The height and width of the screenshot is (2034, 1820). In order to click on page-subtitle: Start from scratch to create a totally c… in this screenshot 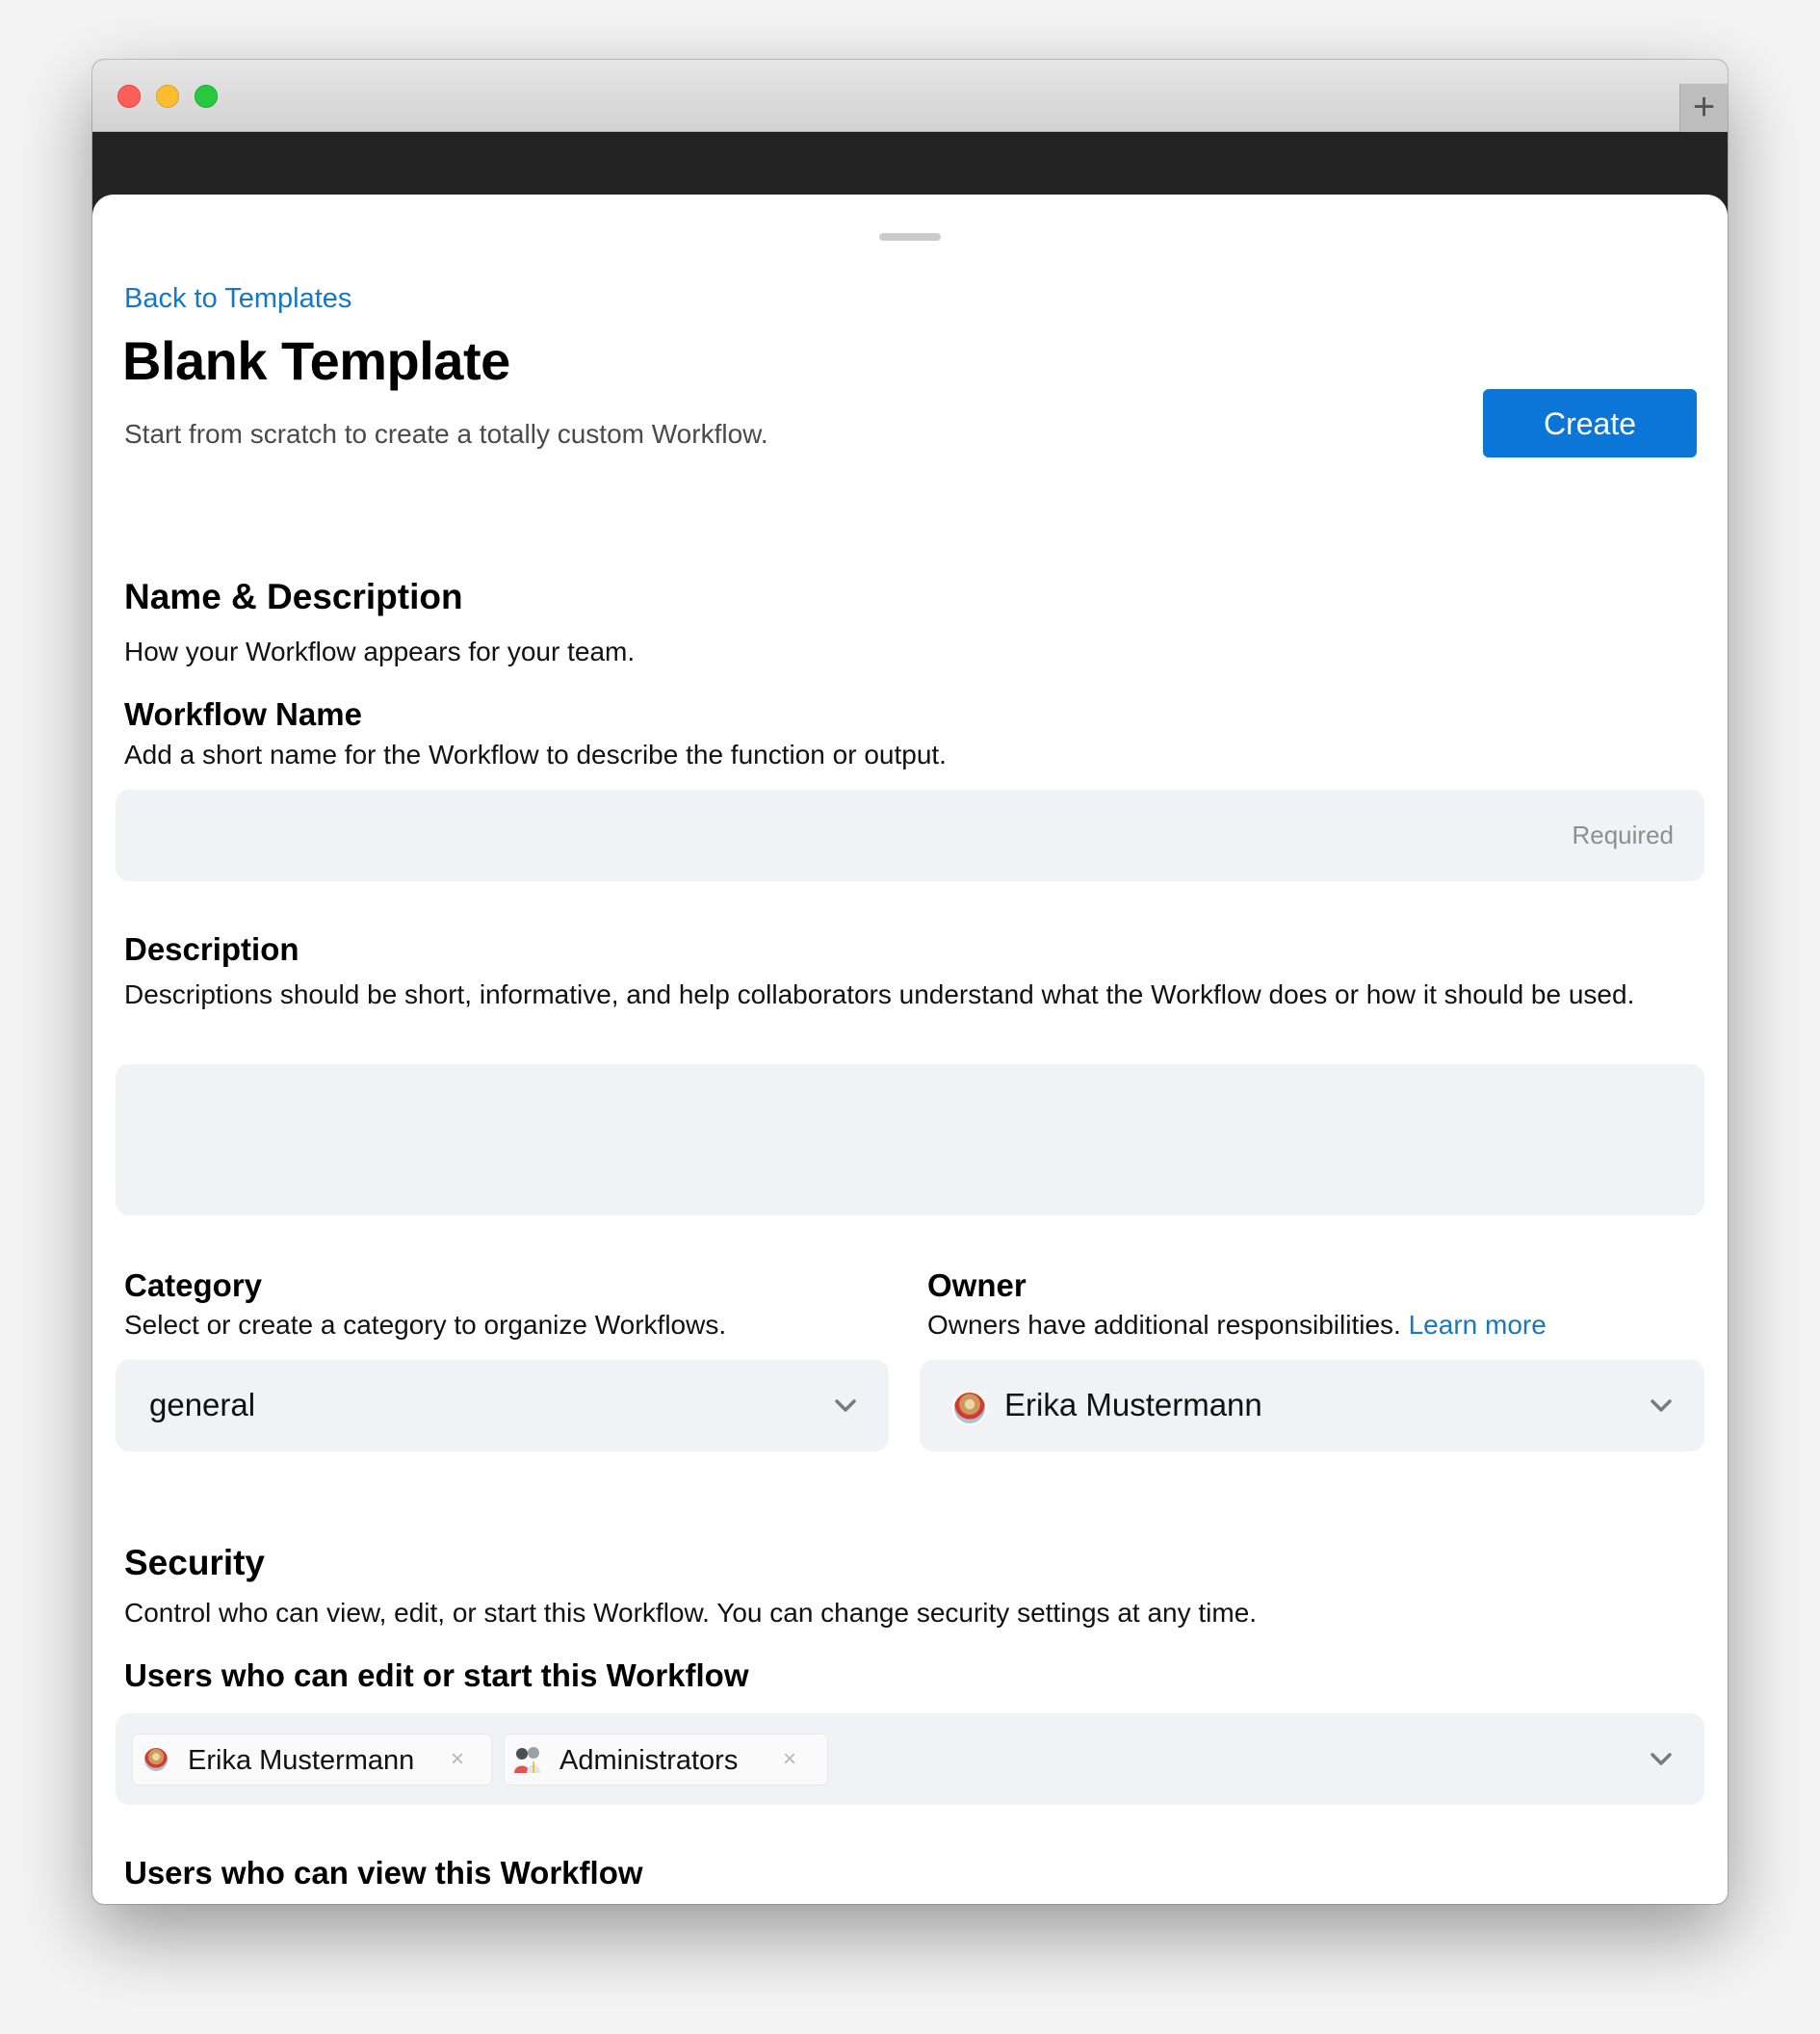, I will do `click(446, 434)`.